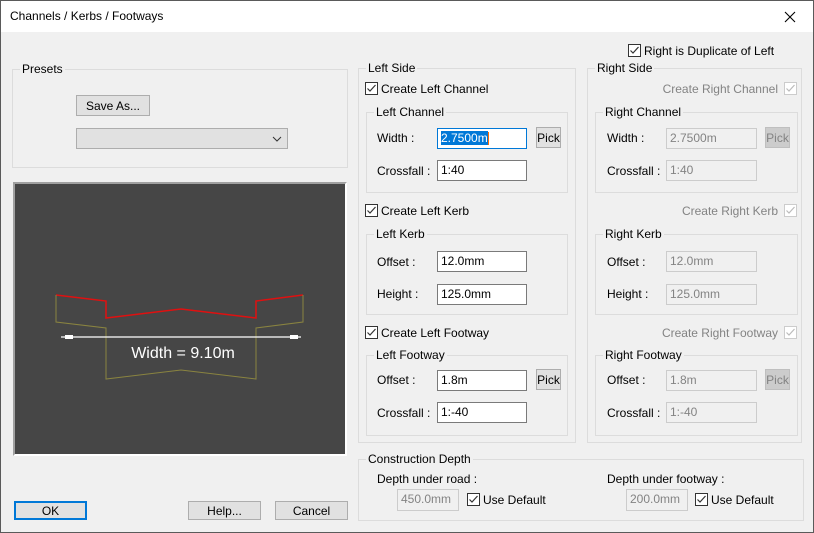 Image resolution: width=814 pixels, height=533 pixels. What do you see at coordinates (425, 211) in the screenshot?
I see `create-left-kerb-label: Create Left Kerb` at bounding box center [425, 211].